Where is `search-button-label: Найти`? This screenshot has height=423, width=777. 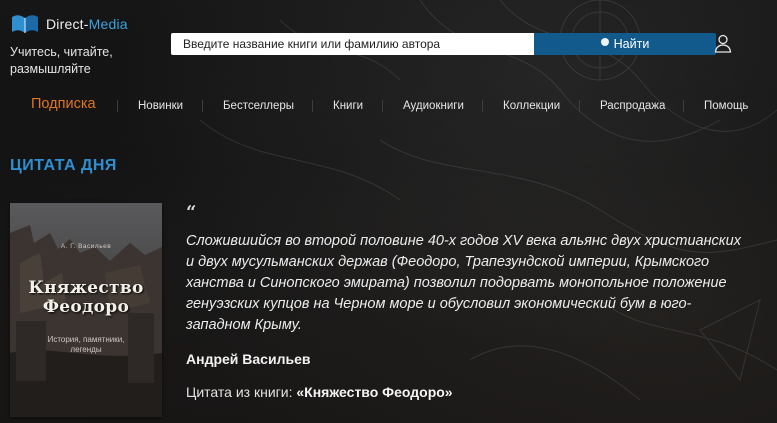
search-button-label: Найти is located at coordinates (631, 44).